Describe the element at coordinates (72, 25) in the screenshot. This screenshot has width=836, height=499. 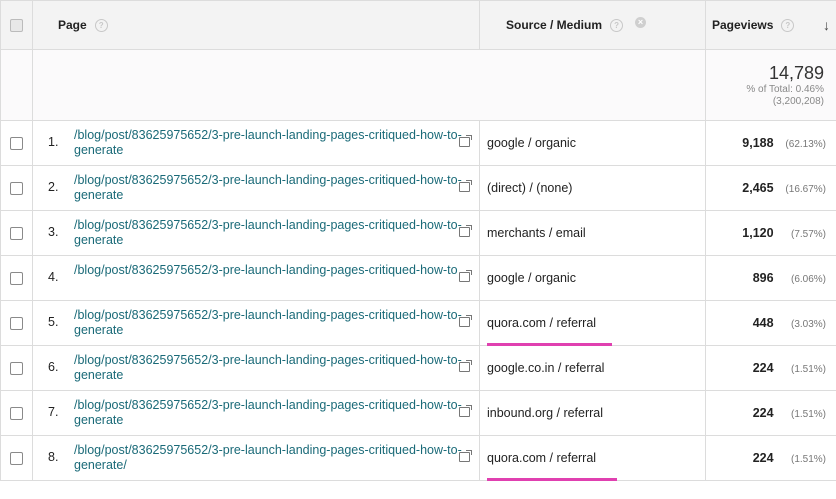
I see `page-column-label: Page` at that location.